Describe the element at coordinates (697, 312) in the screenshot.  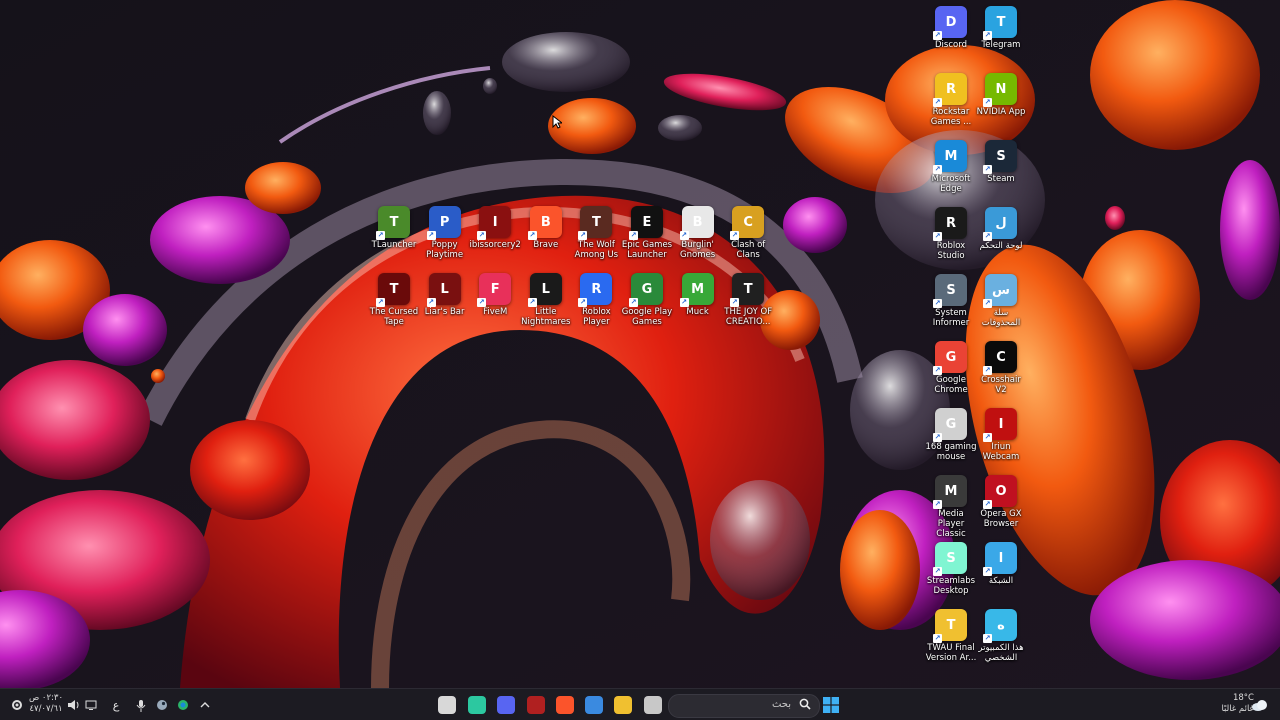
I see `desktop-shortcut-label: Muck` at that location.